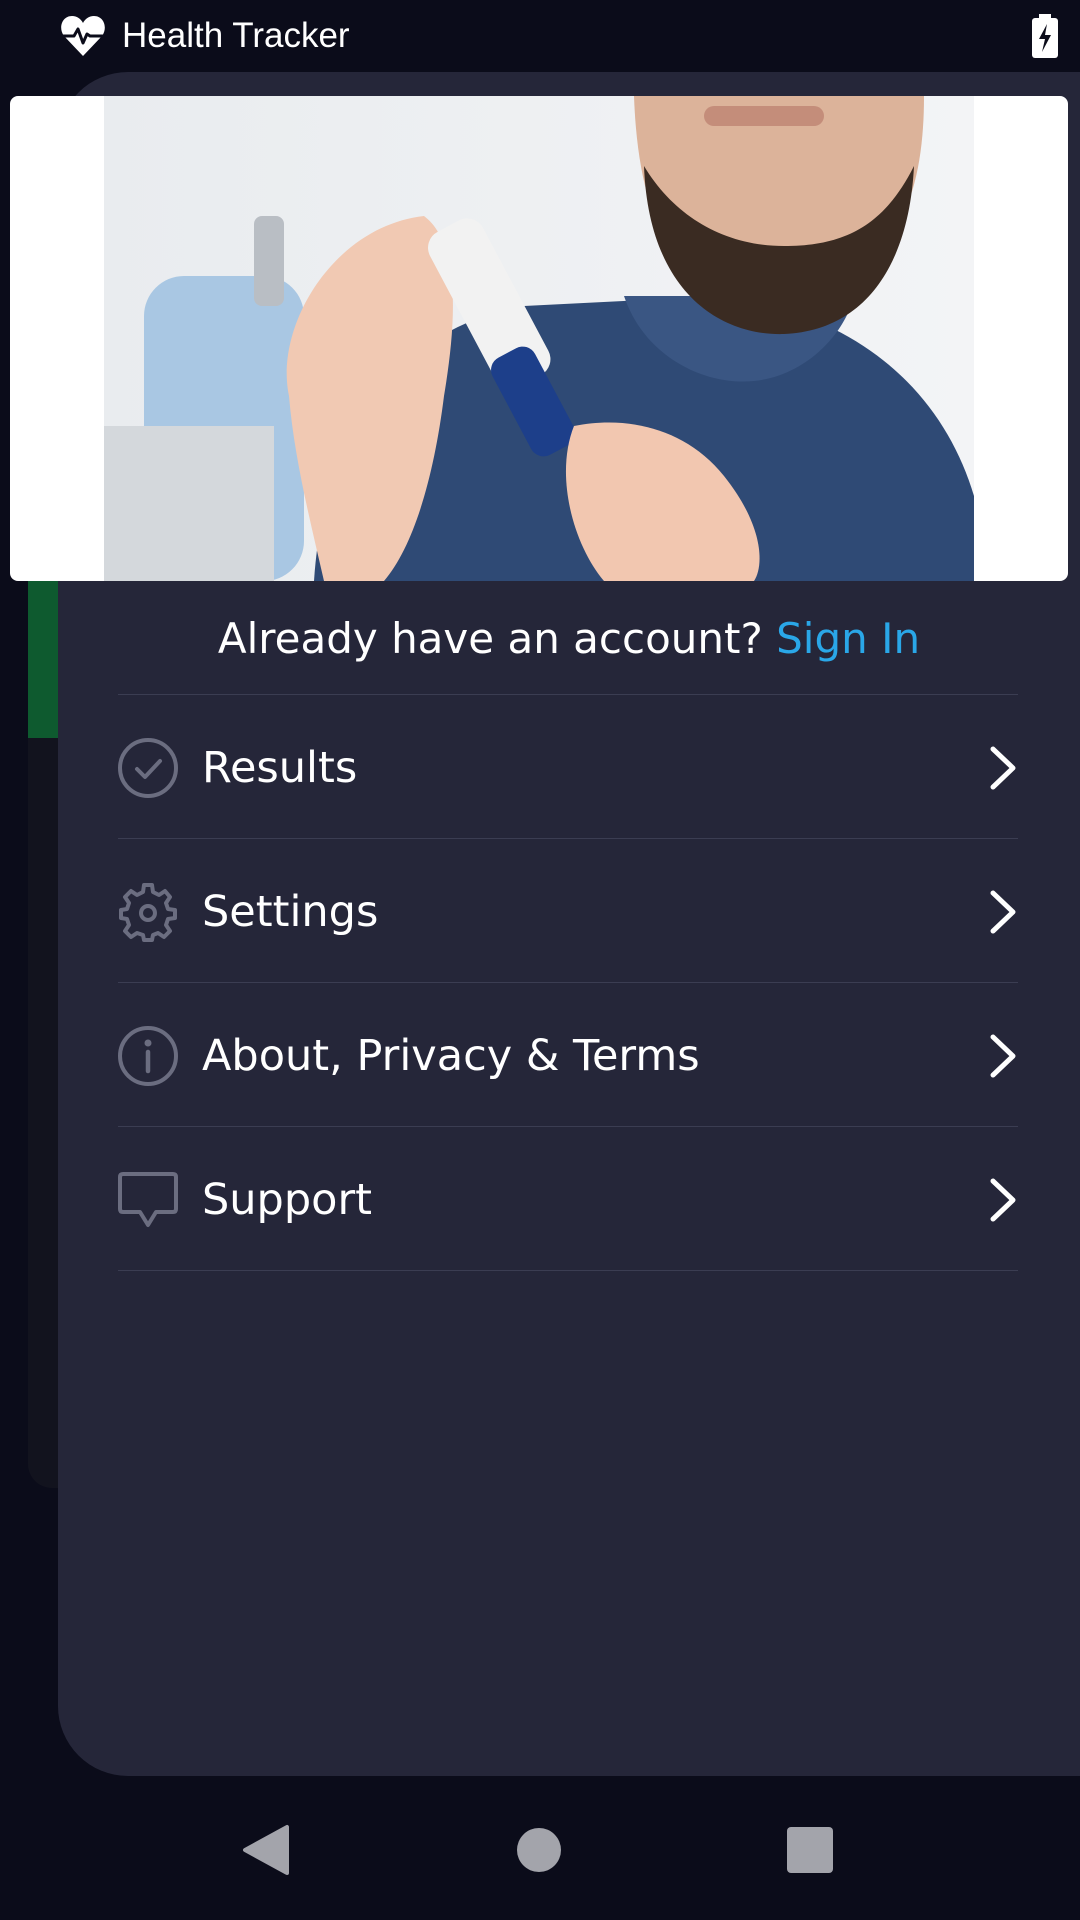 The image size is (1080, 1920). I want to click on background-accent-bar, so click(44, 659).